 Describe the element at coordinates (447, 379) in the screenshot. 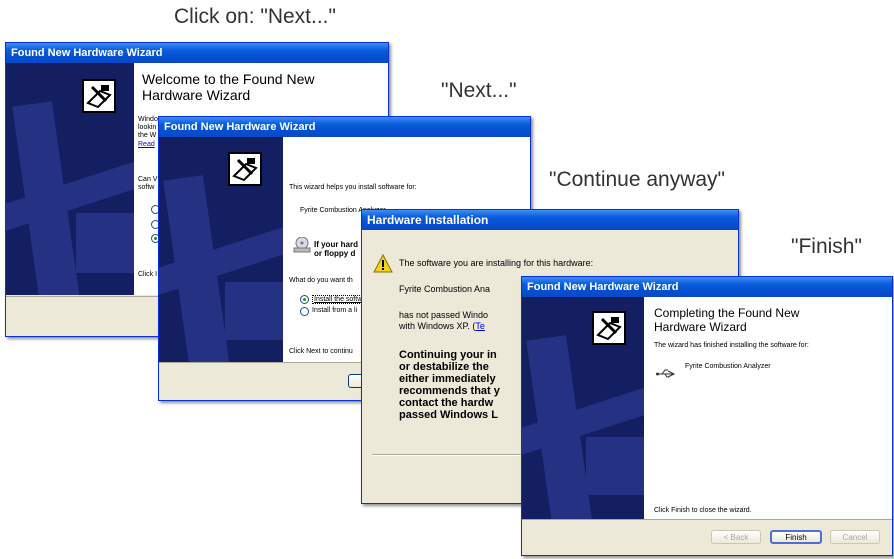

I see `warning-line: either immediately` at that location.